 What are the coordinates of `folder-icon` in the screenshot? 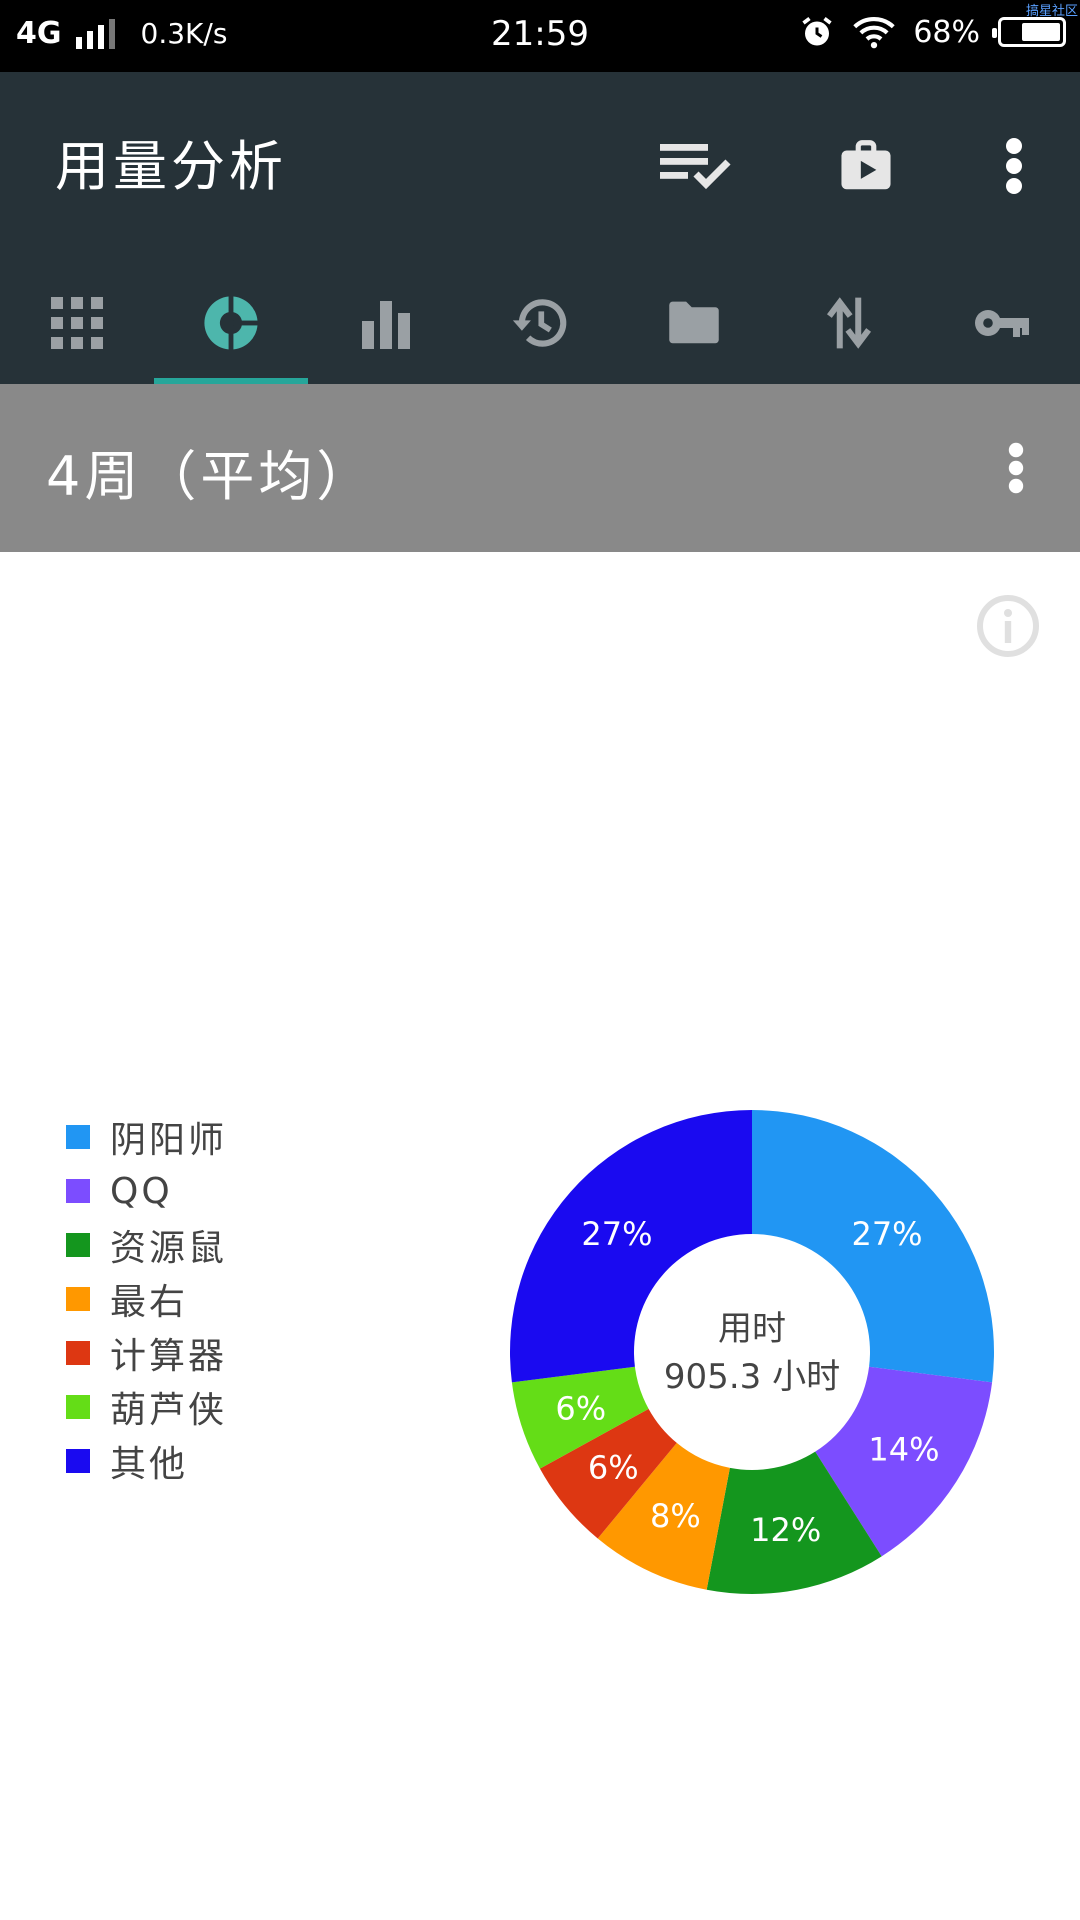 It's located at (694, 322).